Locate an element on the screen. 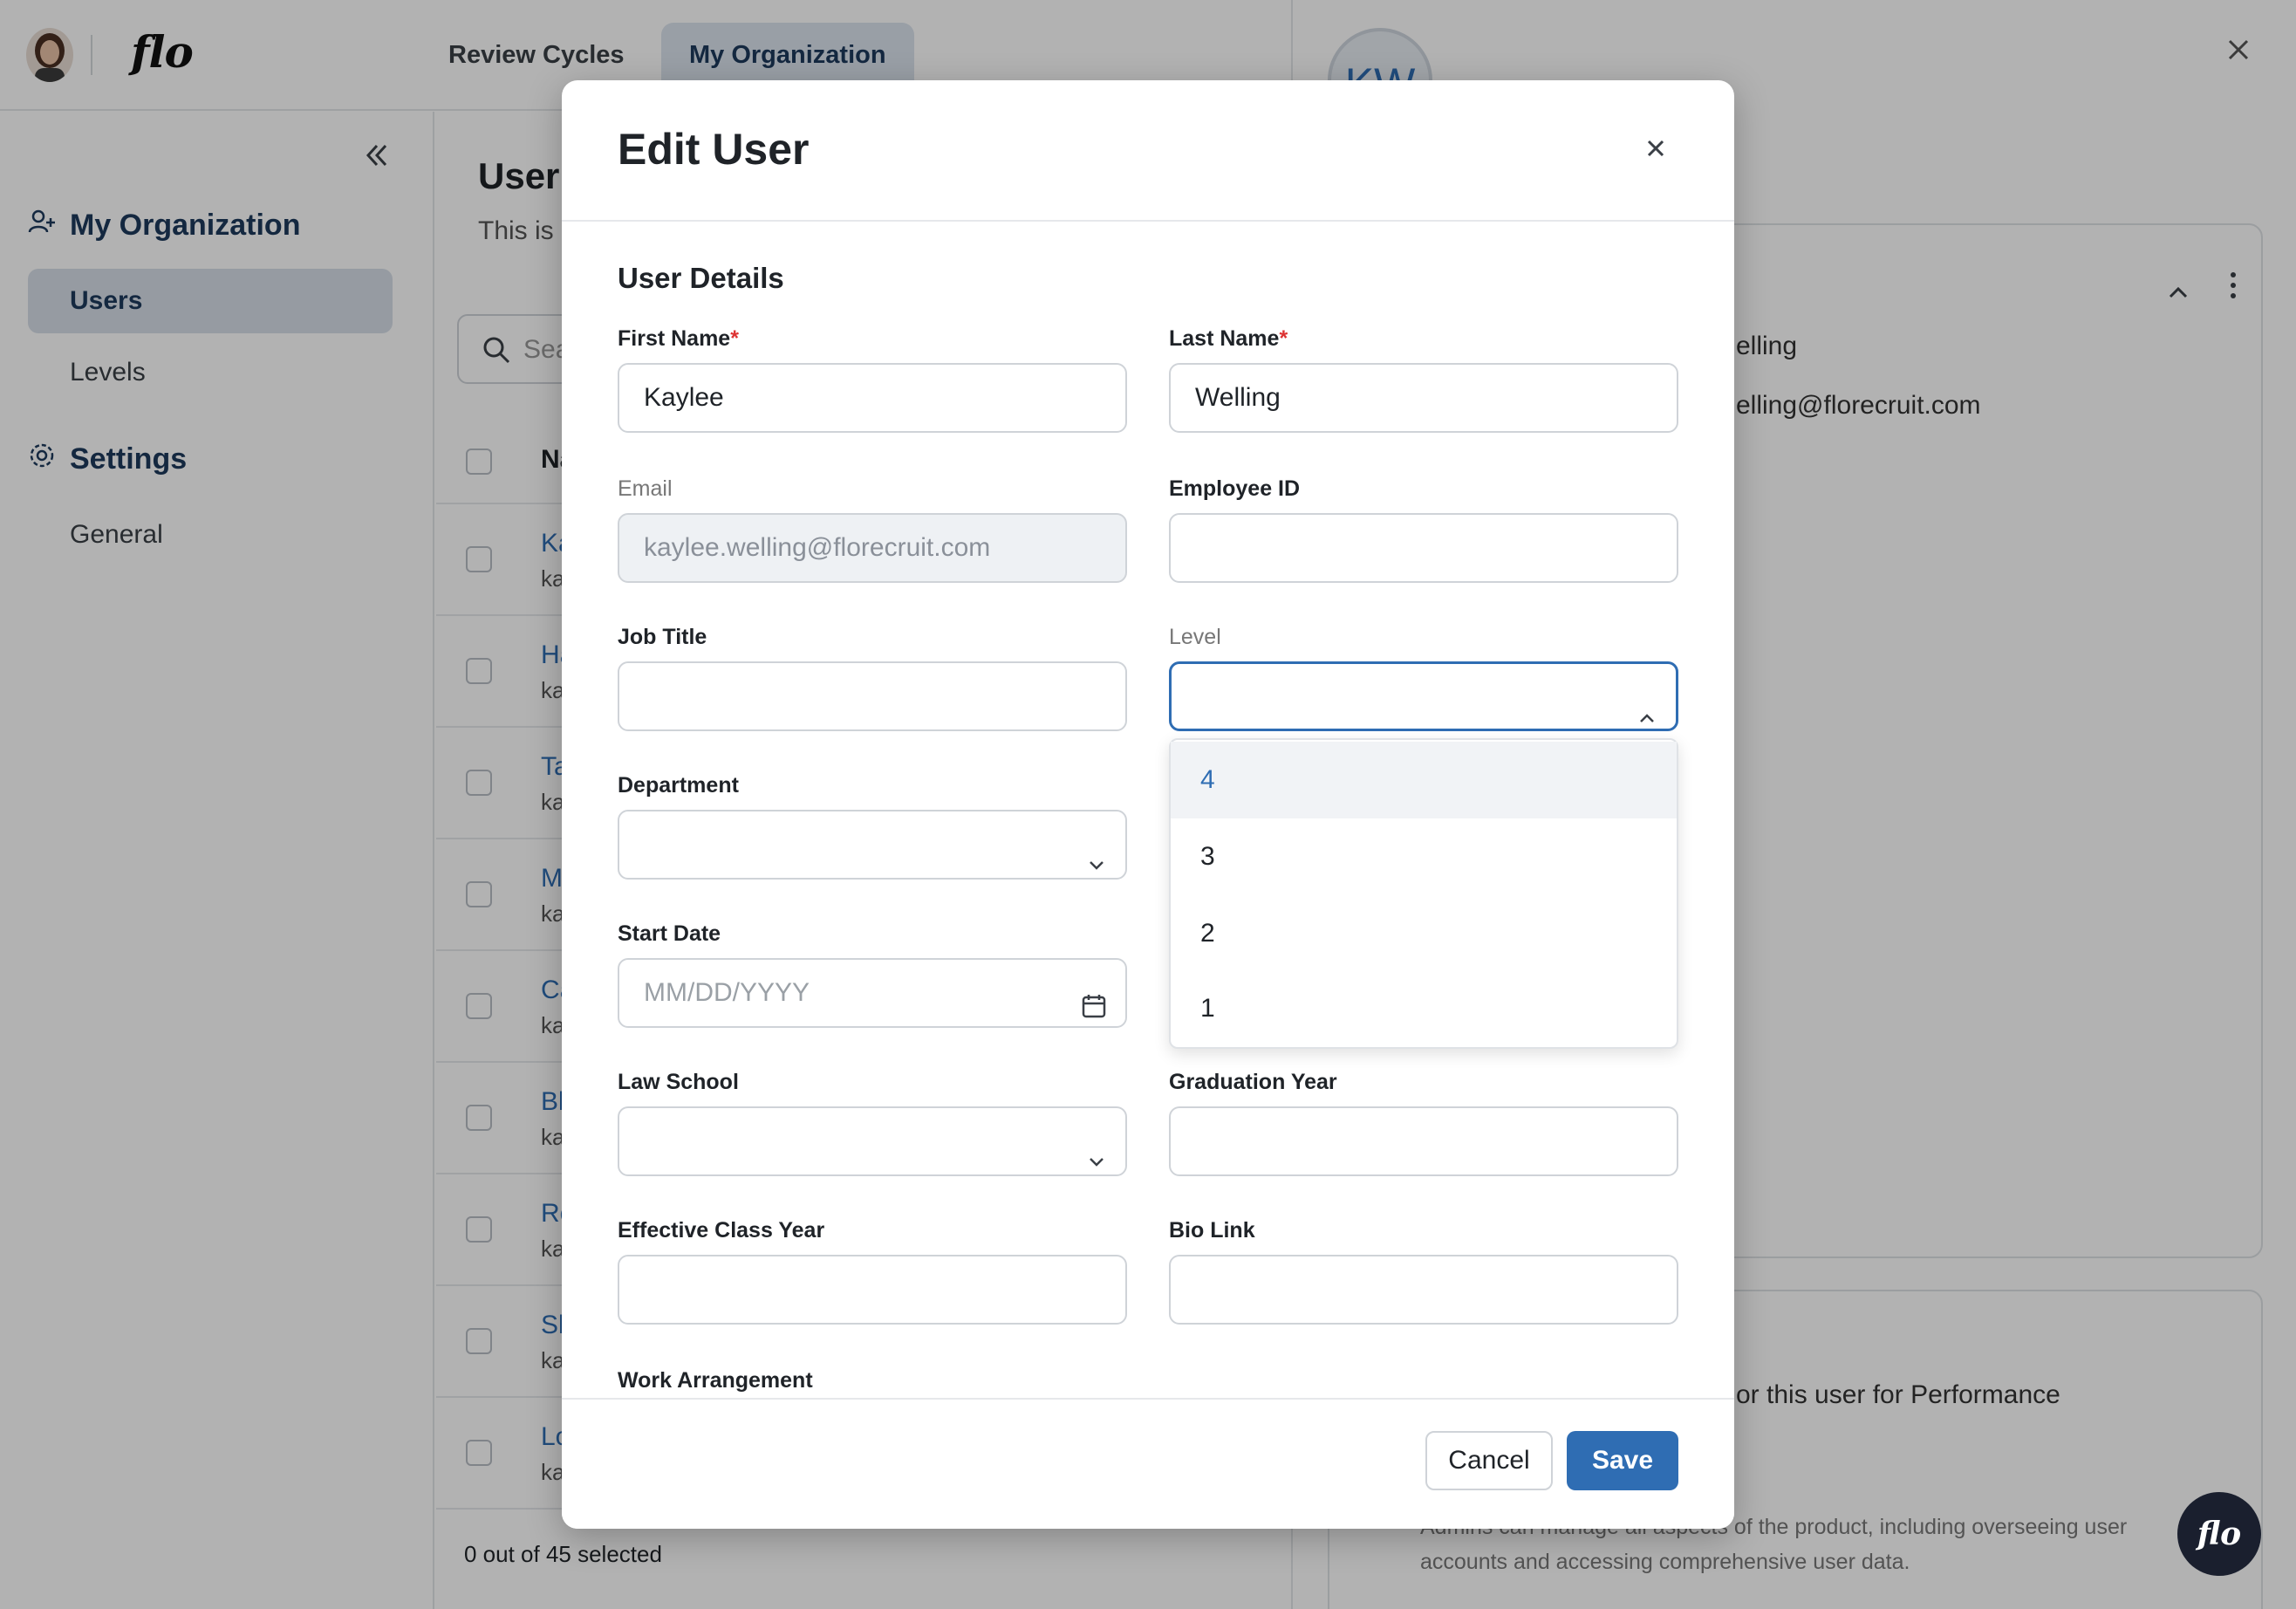 This screenshot has width=2296, height=1609. last-name-label: Last Name* is located at coordinates (1228, 339).